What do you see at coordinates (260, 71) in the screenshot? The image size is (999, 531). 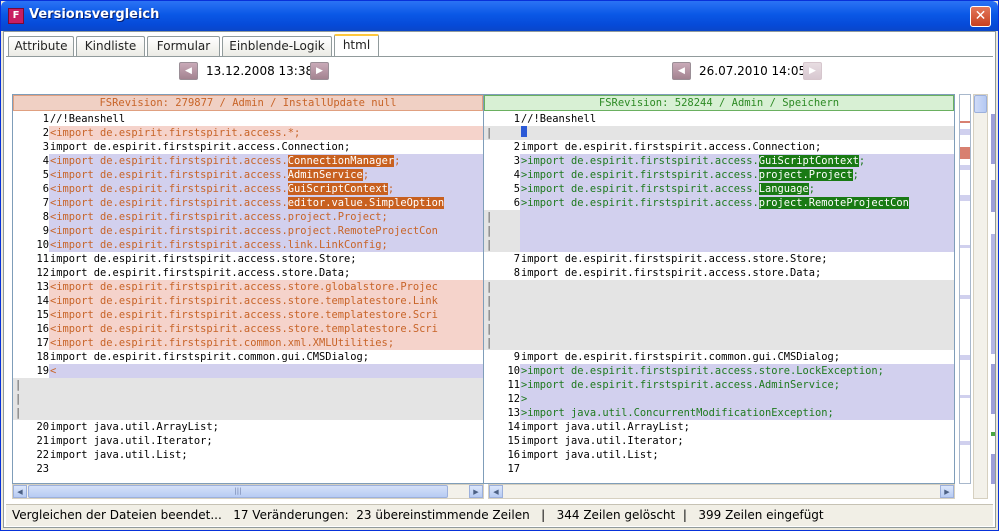 I see `left-revision-date: 13.12.2008 13:38` at bounding box center [260, 71].